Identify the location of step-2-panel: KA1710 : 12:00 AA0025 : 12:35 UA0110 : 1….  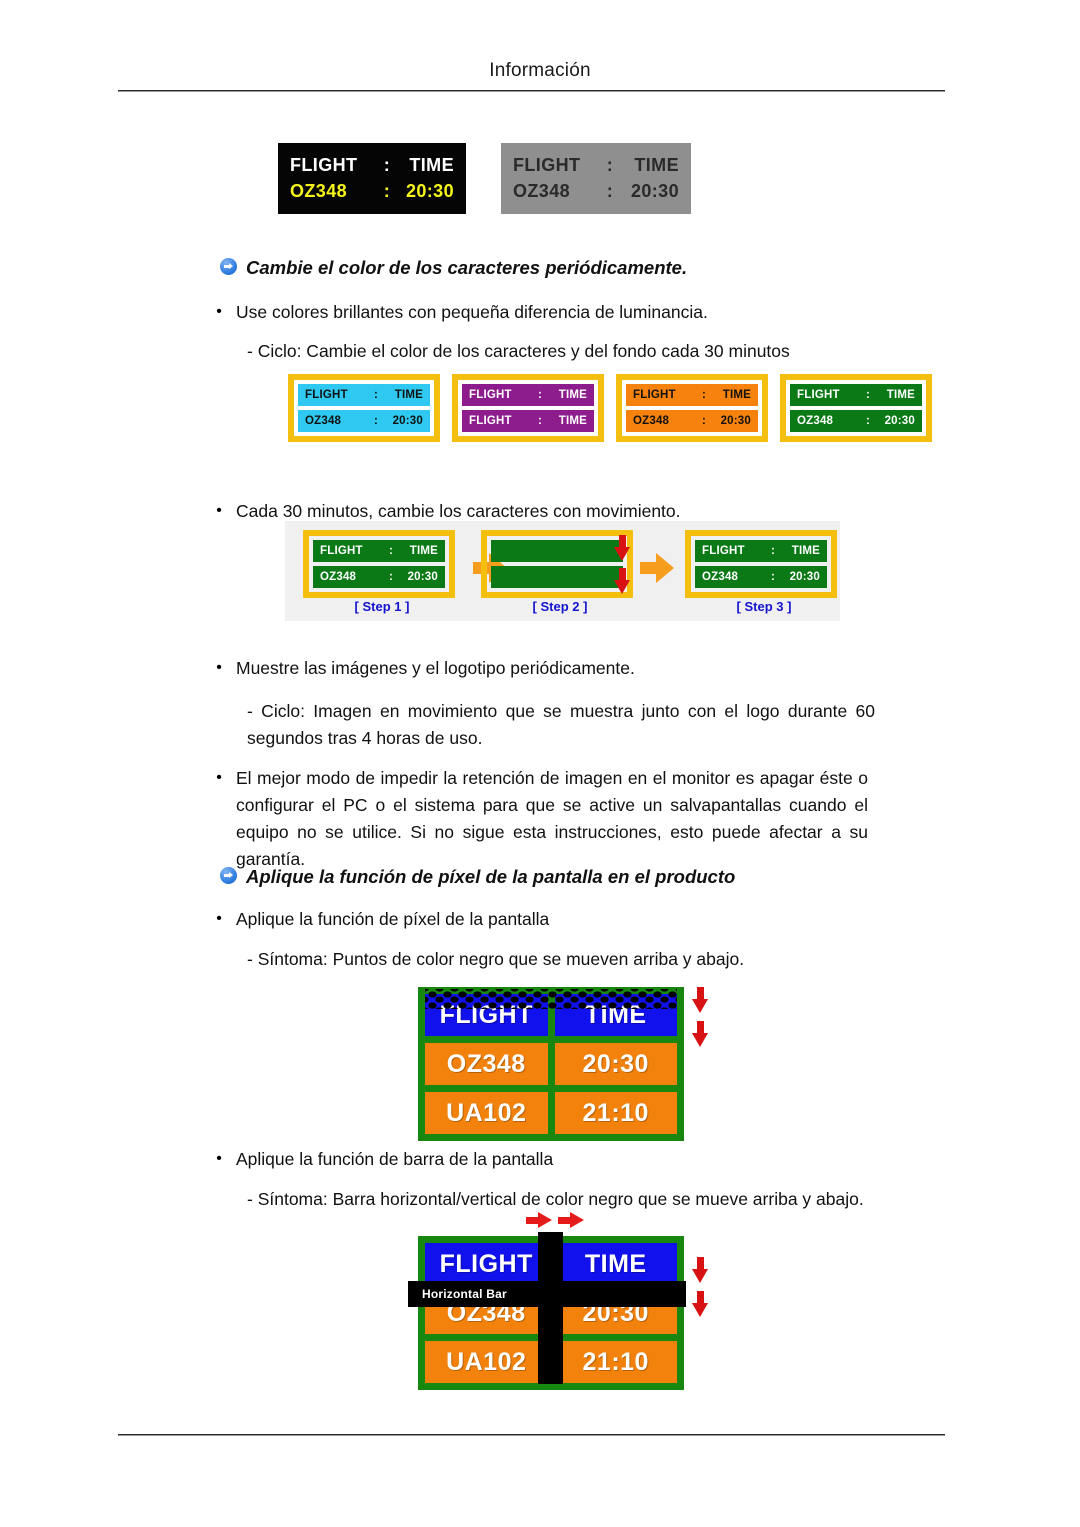
(557, 564).